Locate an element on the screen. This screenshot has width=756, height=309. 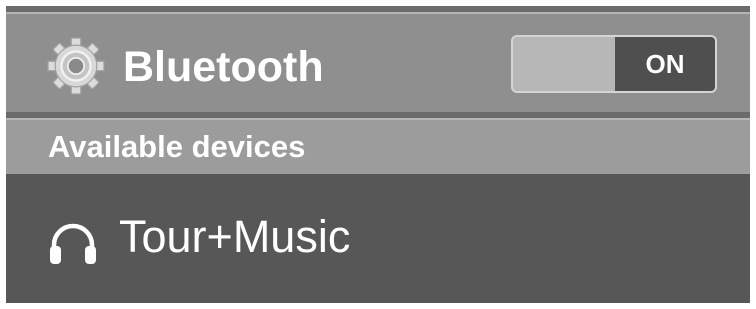
page-title: Bluetooth is located at coordinates (223, 67).